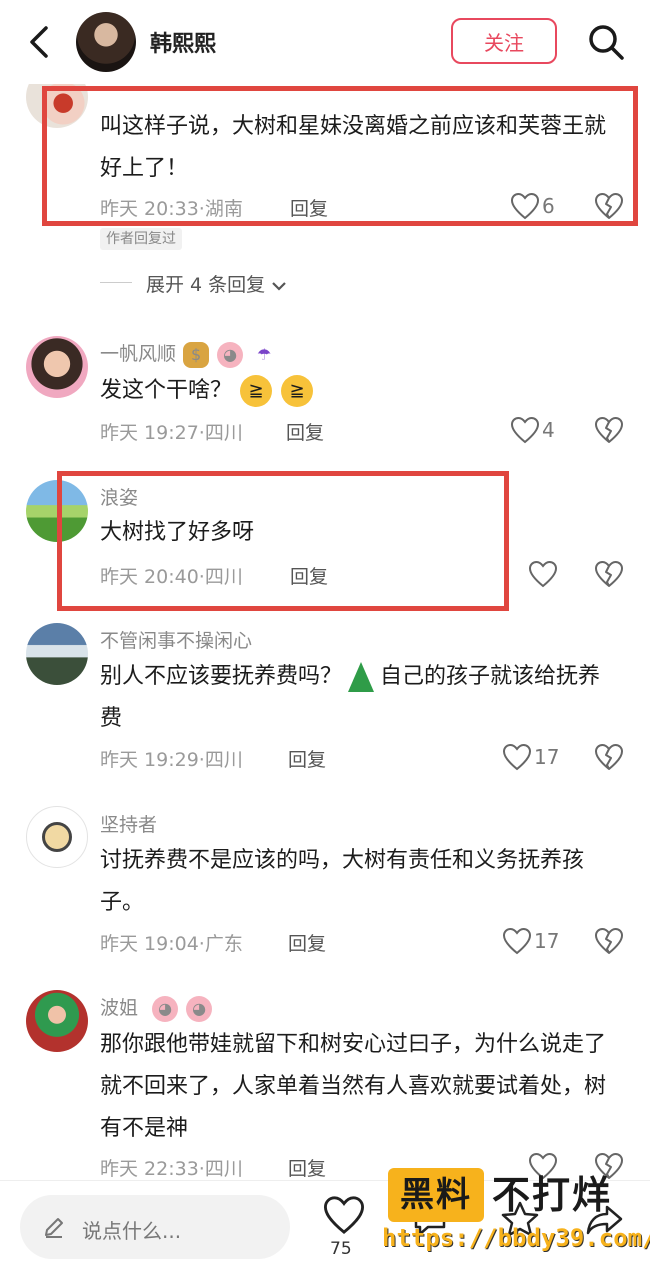  I want to click on like-button, so click(558, 575).